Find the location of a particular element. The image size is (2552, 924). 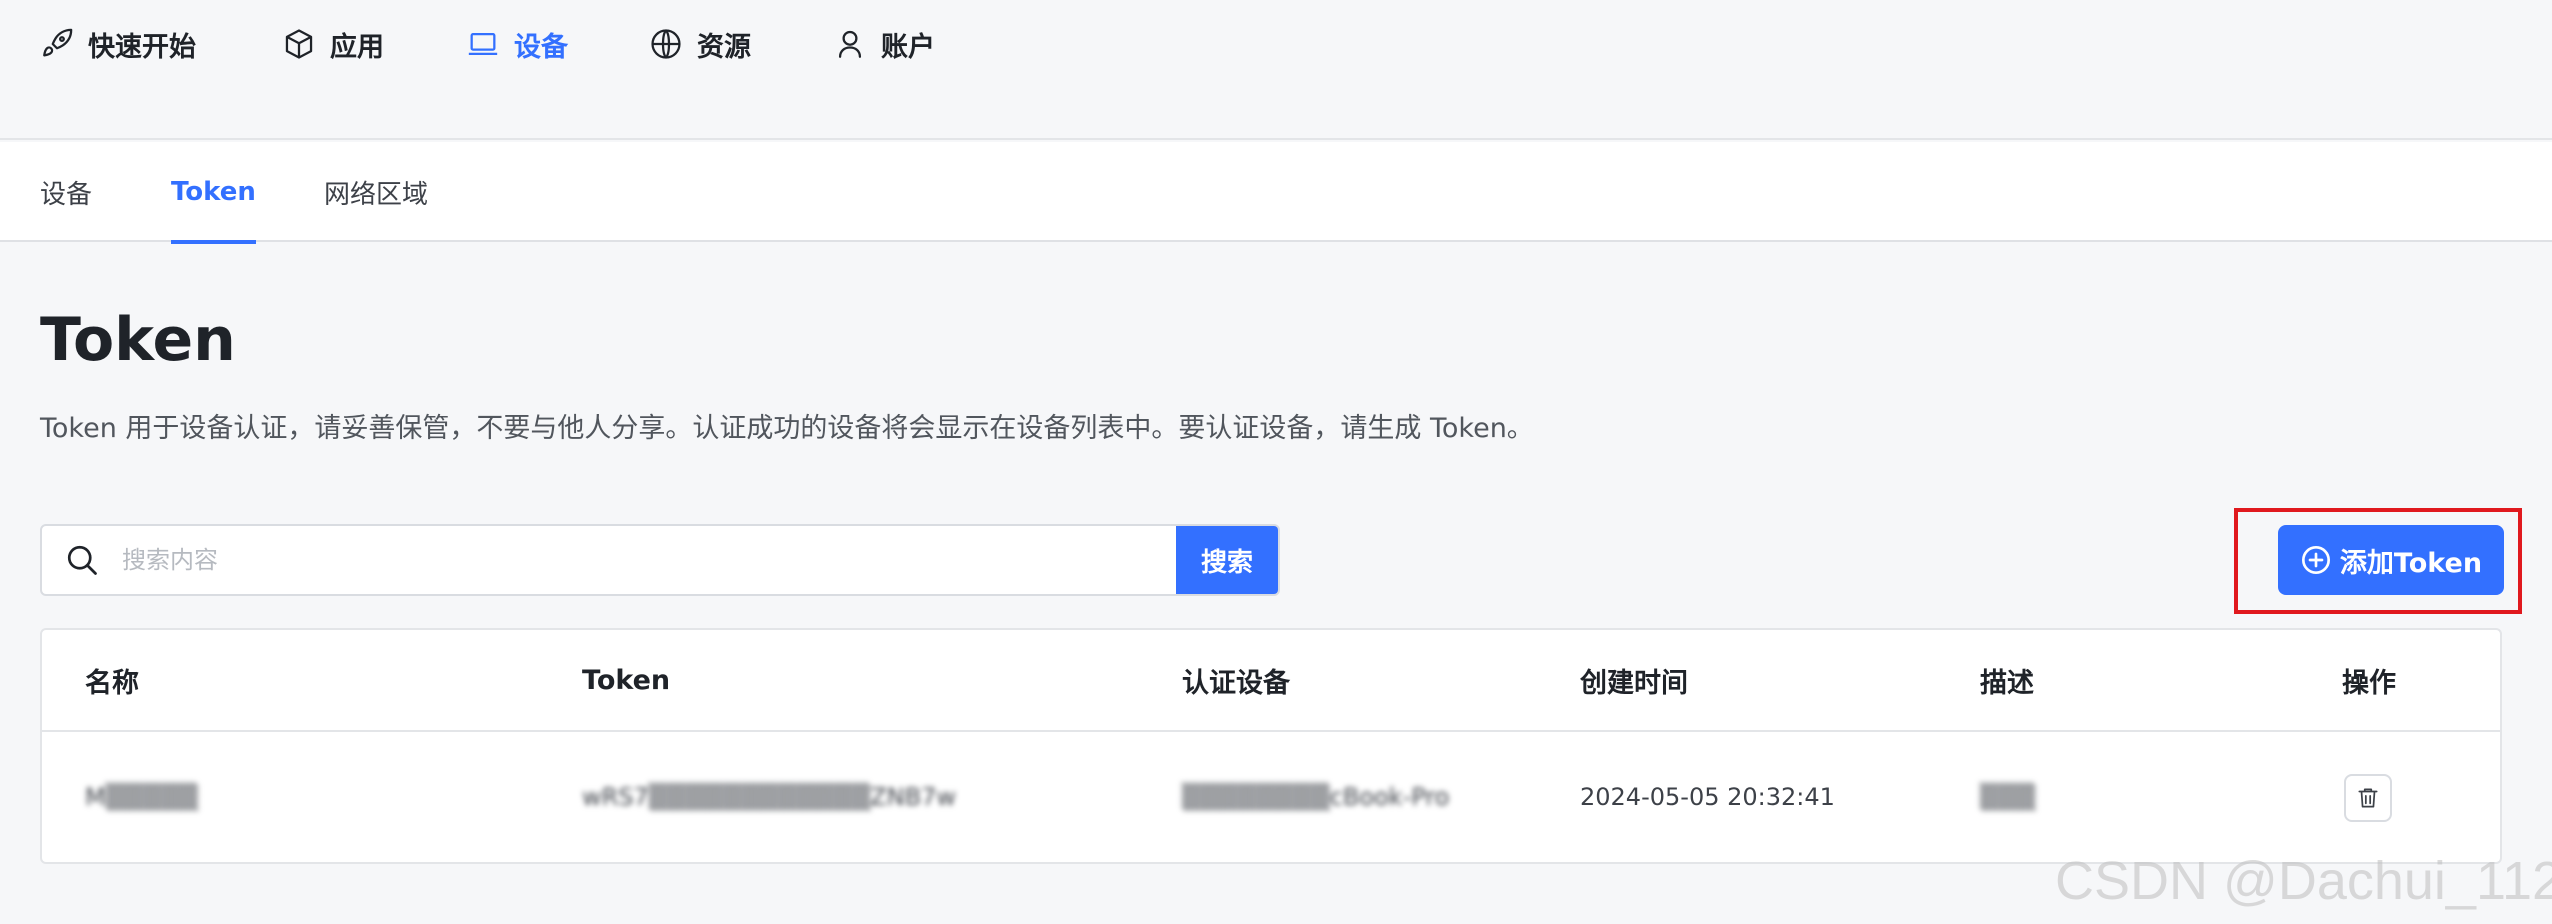

nav-item-devices: 设备 is located at coordinates (517, 44).